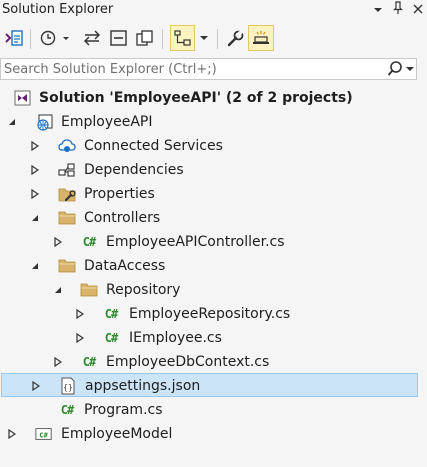 This screenshot has width=427, height=467. I want to click on item-label: EmployeeRepository.cs, so click(210, 314).